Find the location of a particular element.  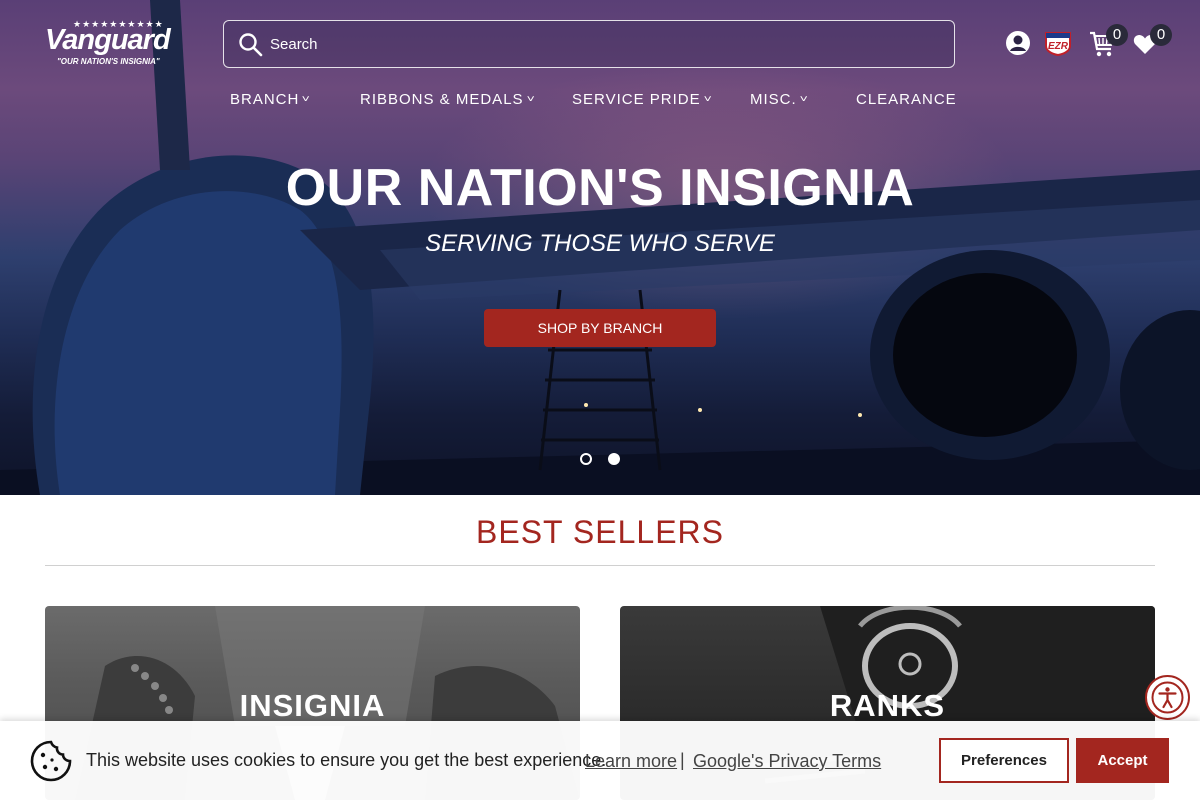

nav-item-clearance: CLEARANCE is located at coordinates (906, 99).